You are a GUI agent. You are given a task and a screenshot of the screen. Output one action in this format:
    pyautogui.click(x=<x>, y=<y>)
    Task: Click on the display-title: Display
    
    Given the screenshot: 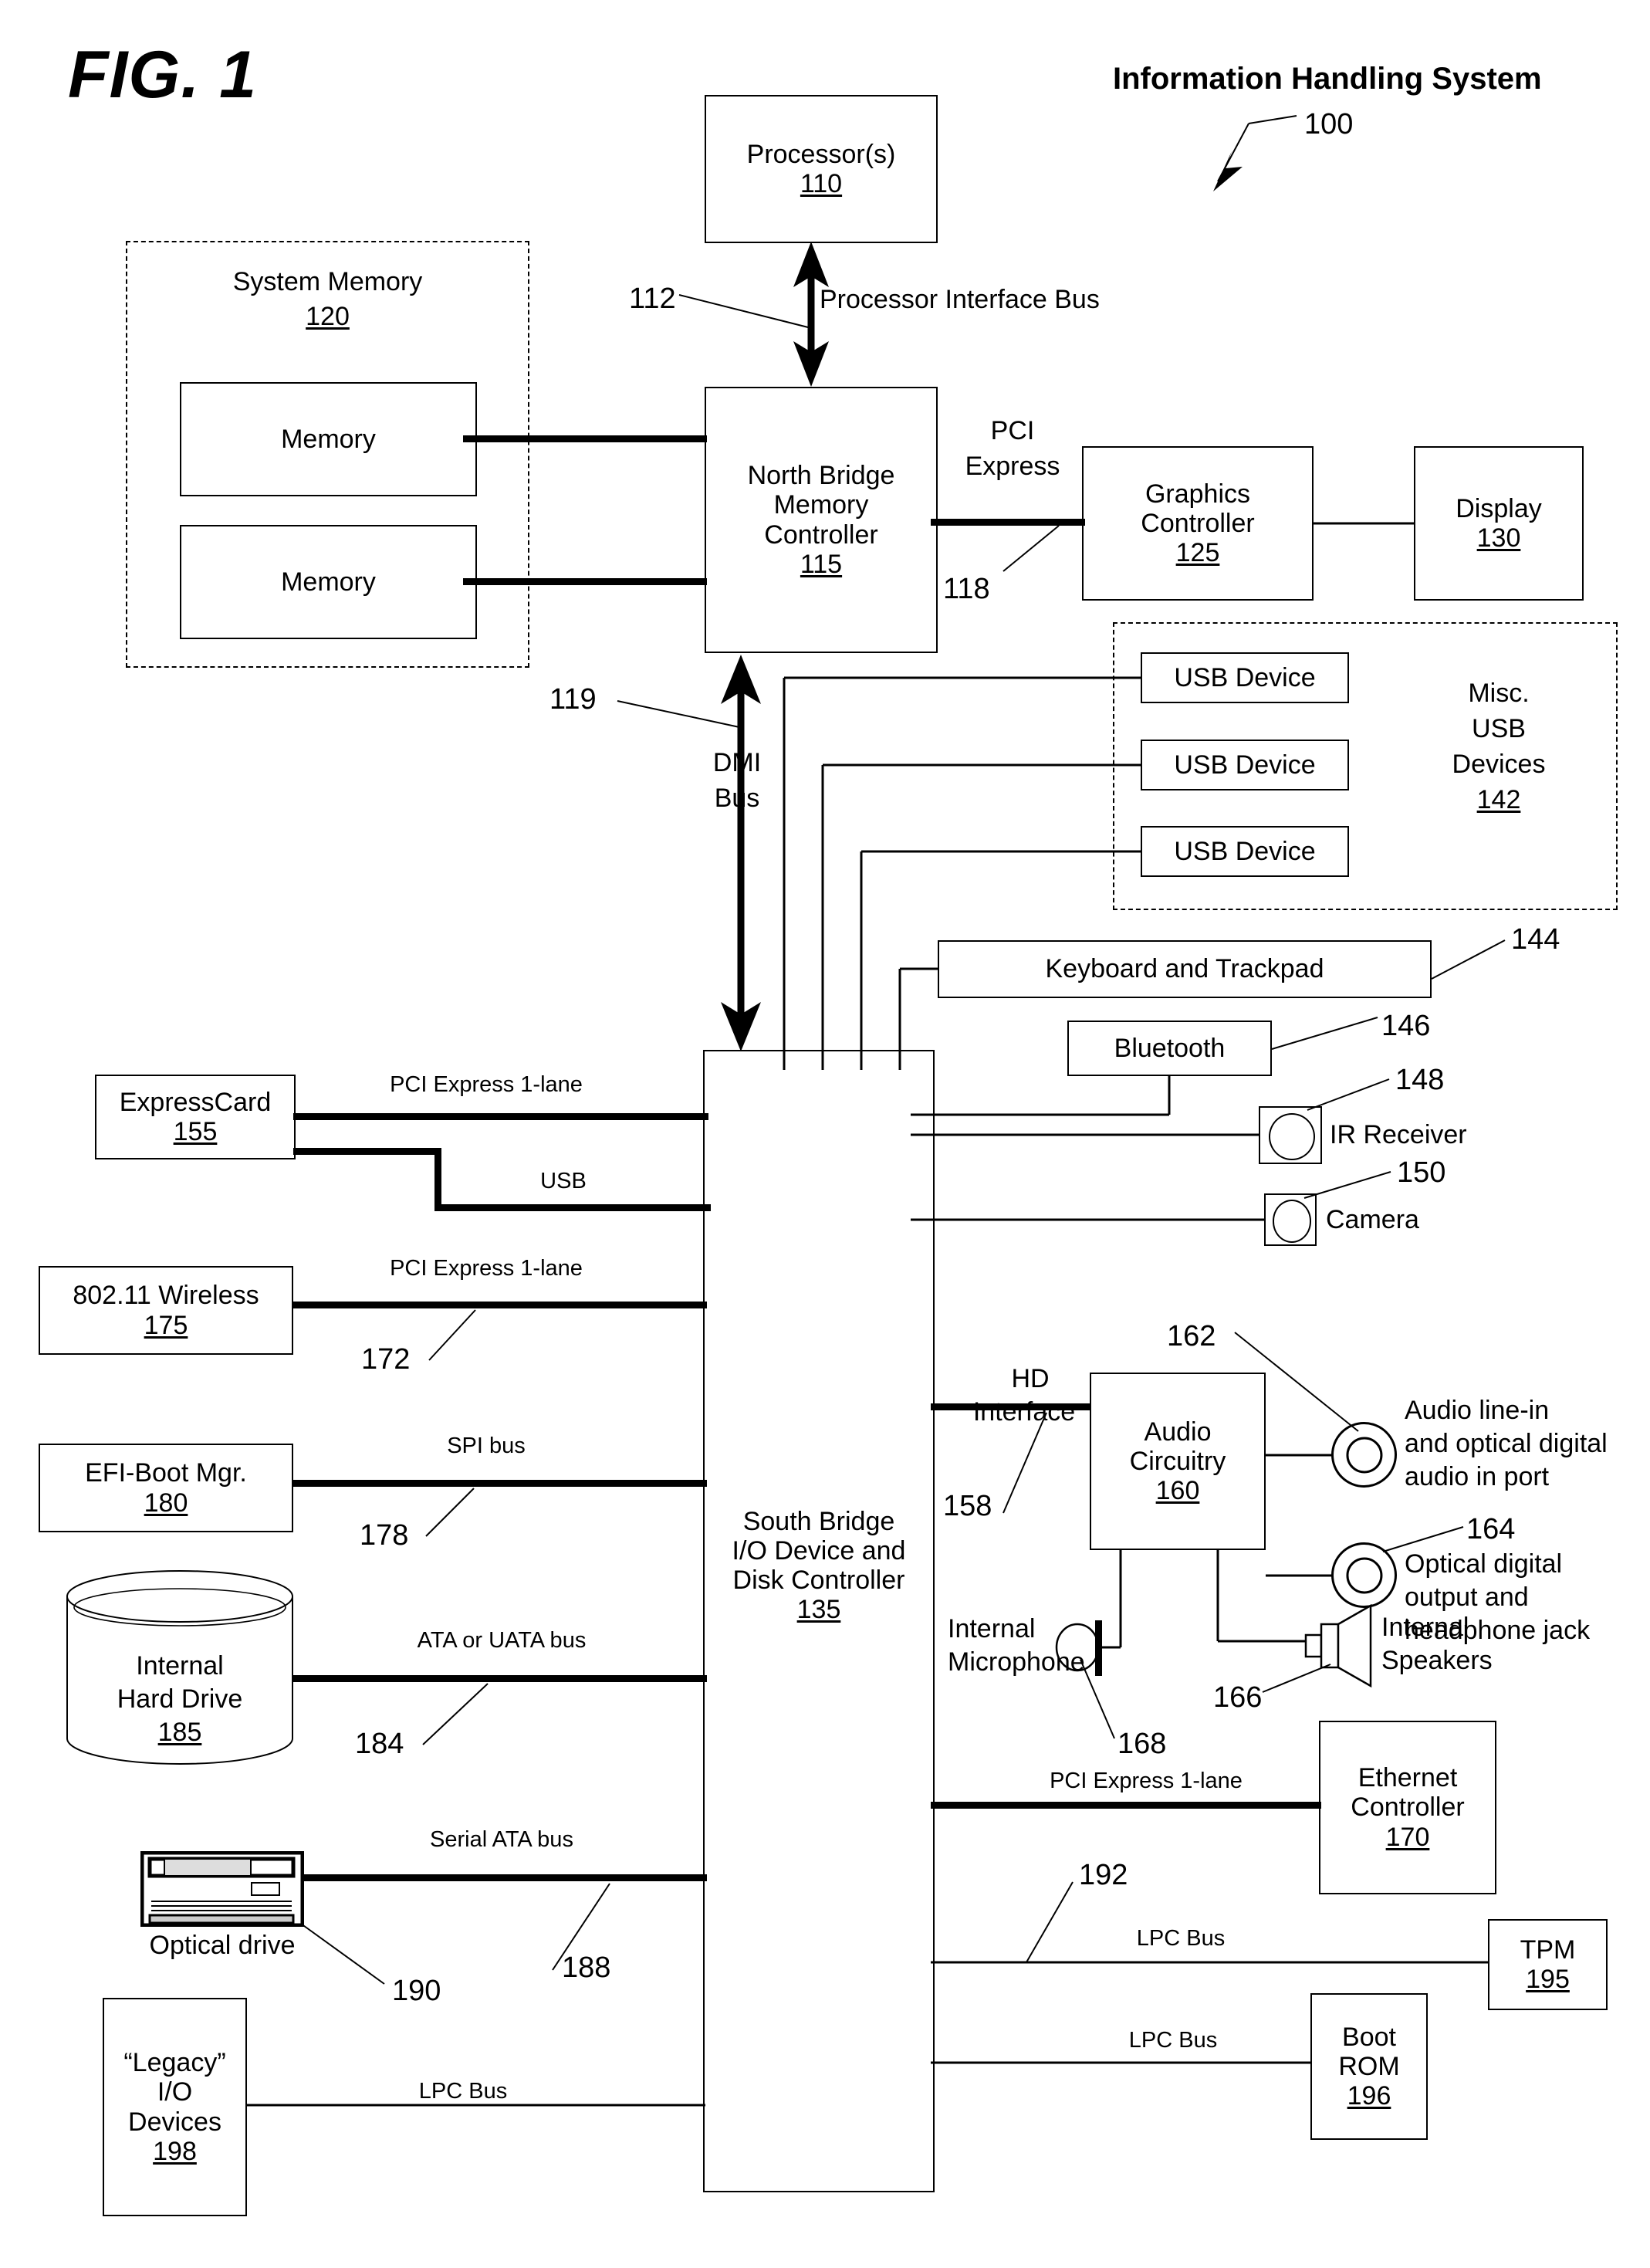 What is the action you would take?
    pyautogui.click(x=1499, y=508)
    